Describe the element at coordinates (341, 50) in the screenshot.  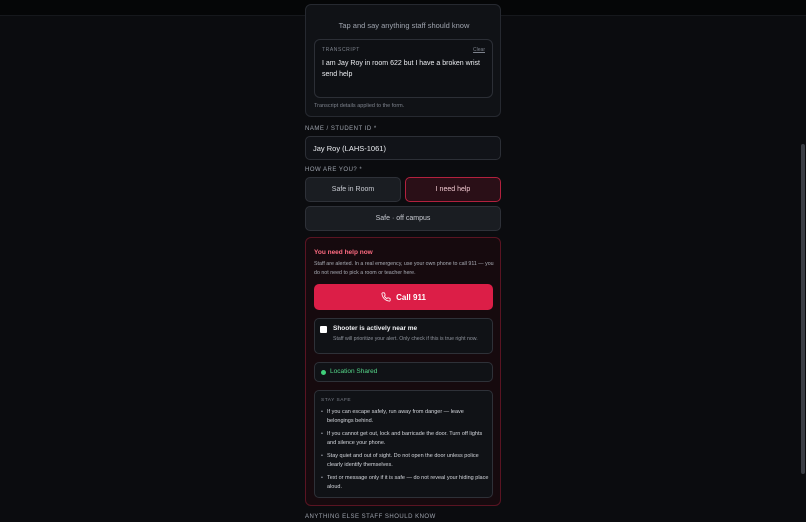
I see `transcript-label: TRANSCRIPT` at that location.